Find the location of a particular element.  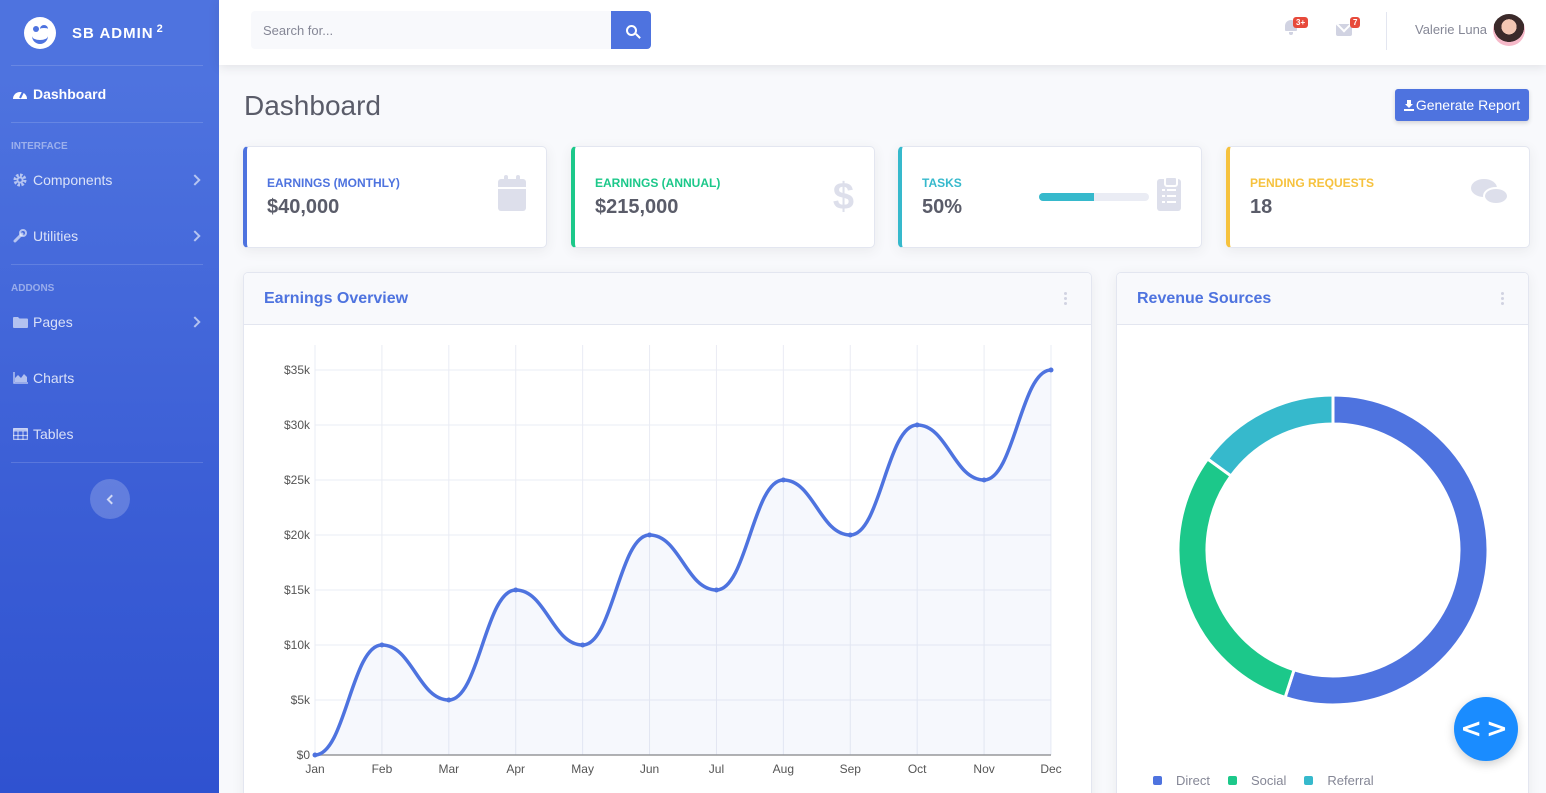

x-tick-label: Mar is located at coordinates (448, 769).